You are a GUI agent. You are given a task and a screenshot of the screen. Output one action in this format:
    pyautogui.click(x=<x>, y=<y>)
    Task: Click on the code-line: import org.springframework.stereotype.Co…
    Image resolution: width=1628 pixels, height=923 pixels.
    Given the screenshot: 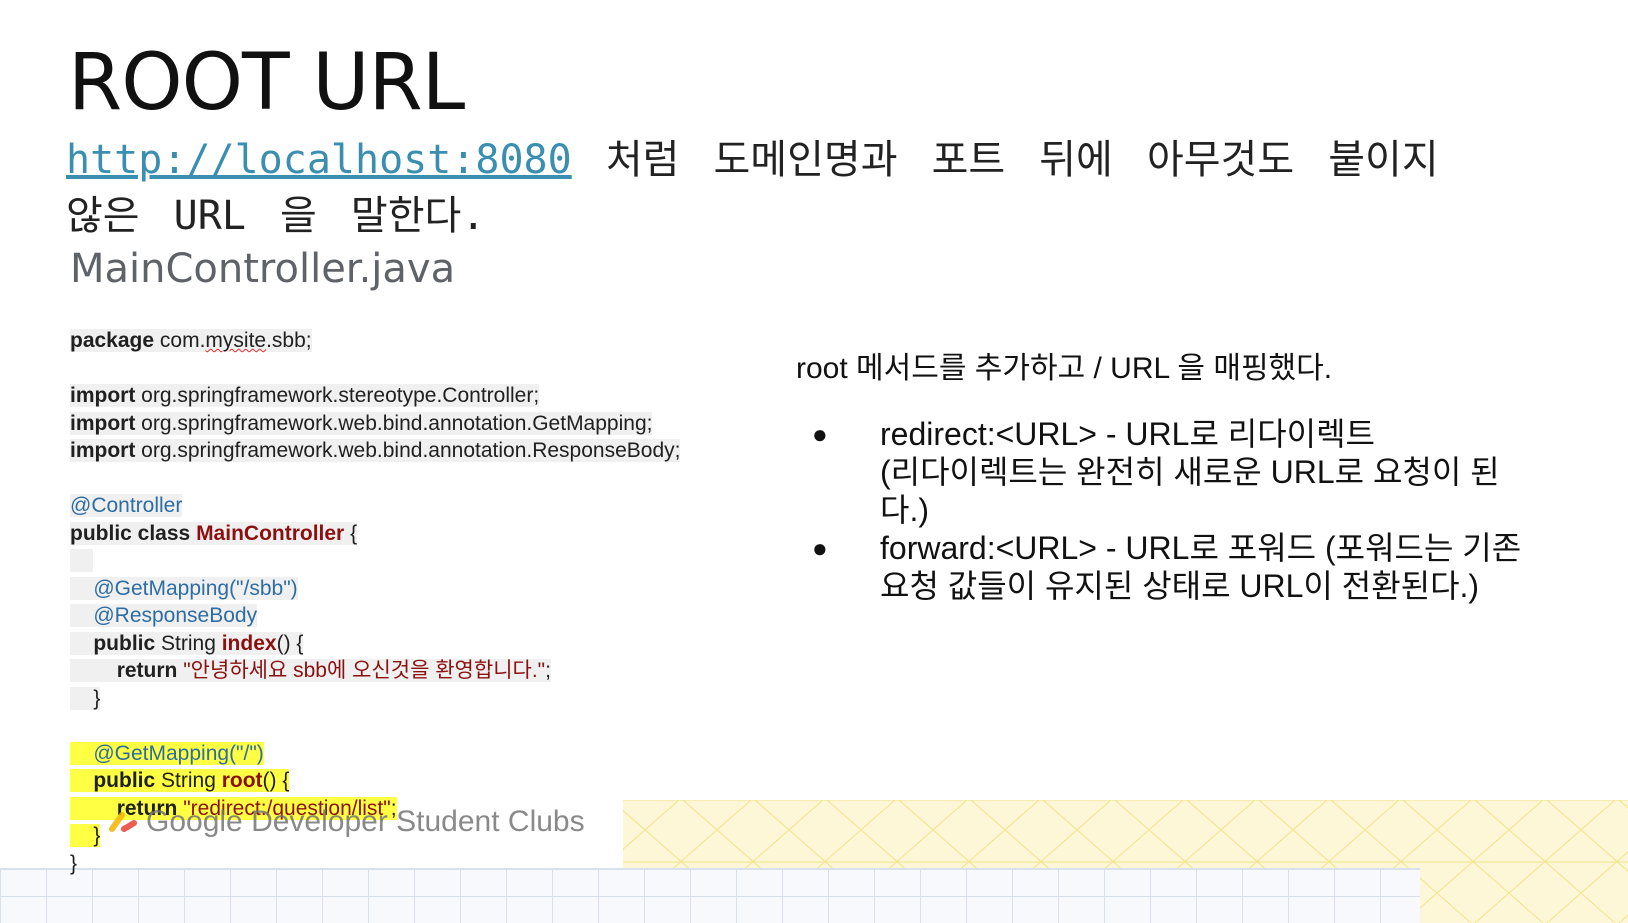 What is the action you would take?
    pyautogui.click(x=450, y=396)
    